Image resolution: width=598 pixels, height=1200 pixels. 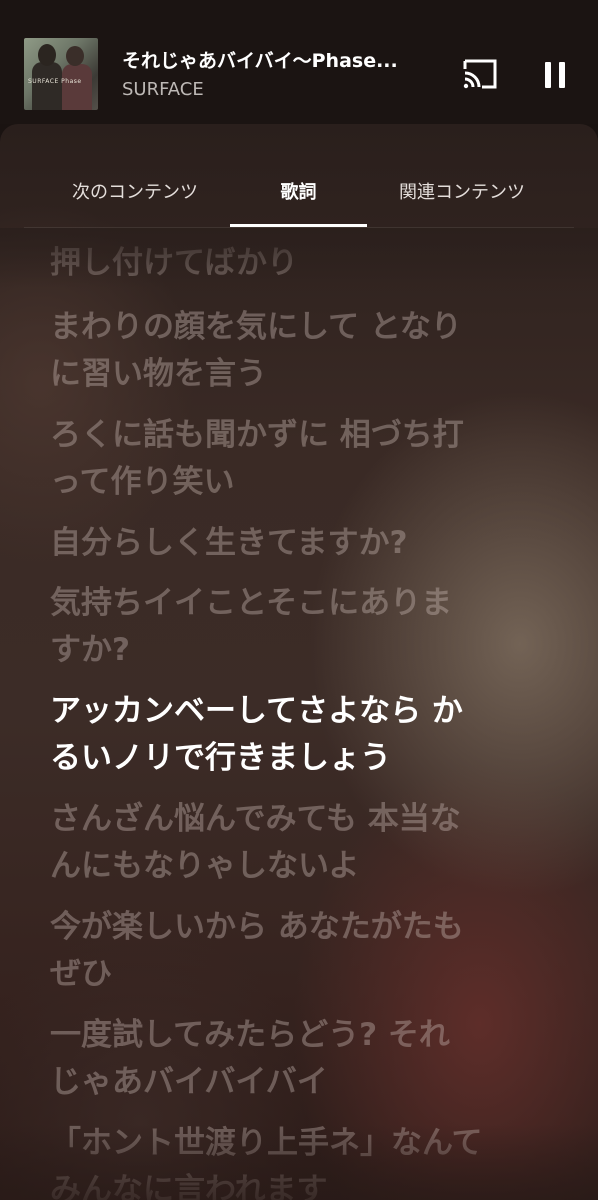 What do you see at coordinates (298, 192) in the screenshot?
I see `tab-label: 歌詞` at bounding box center [298, 192].